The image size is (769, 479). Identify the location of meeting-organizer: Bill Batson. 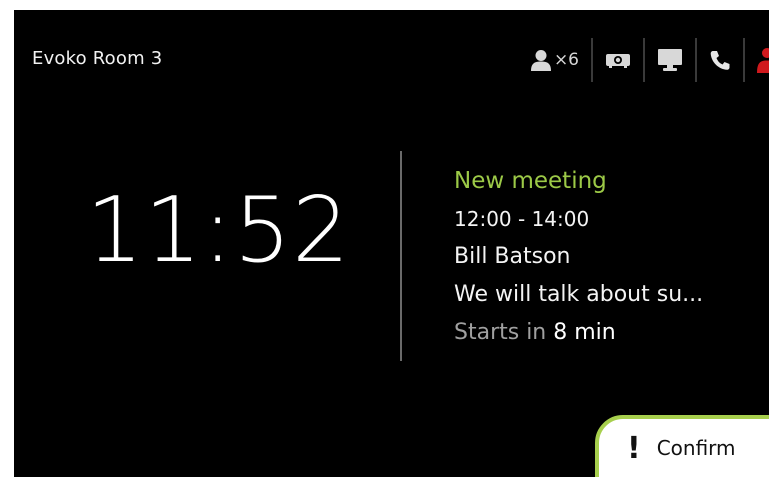
(512, 256).